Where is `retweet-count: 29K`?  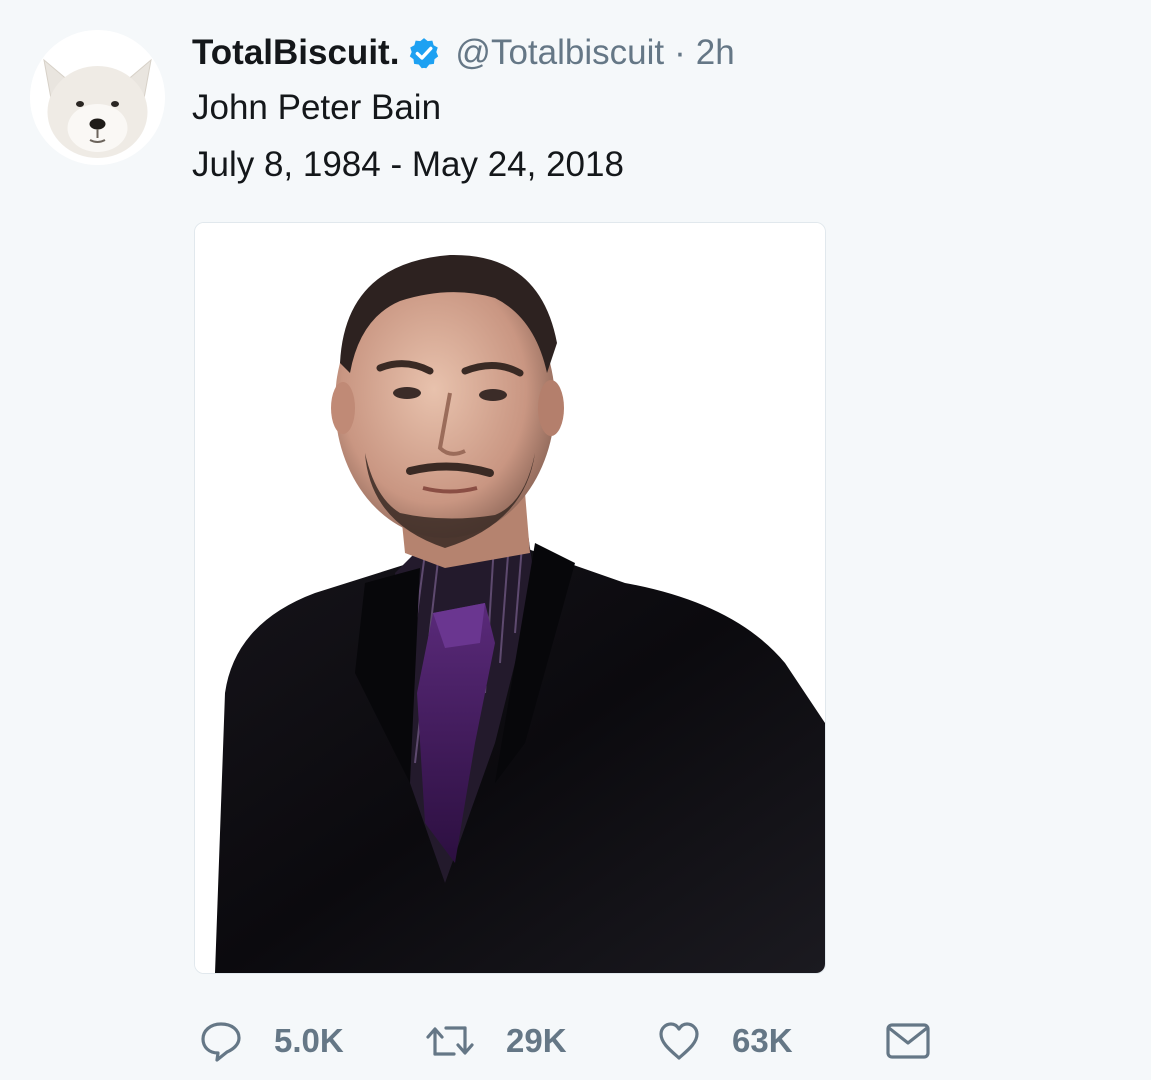
retweet-count: 29K is located at coordinates (536, 1040).